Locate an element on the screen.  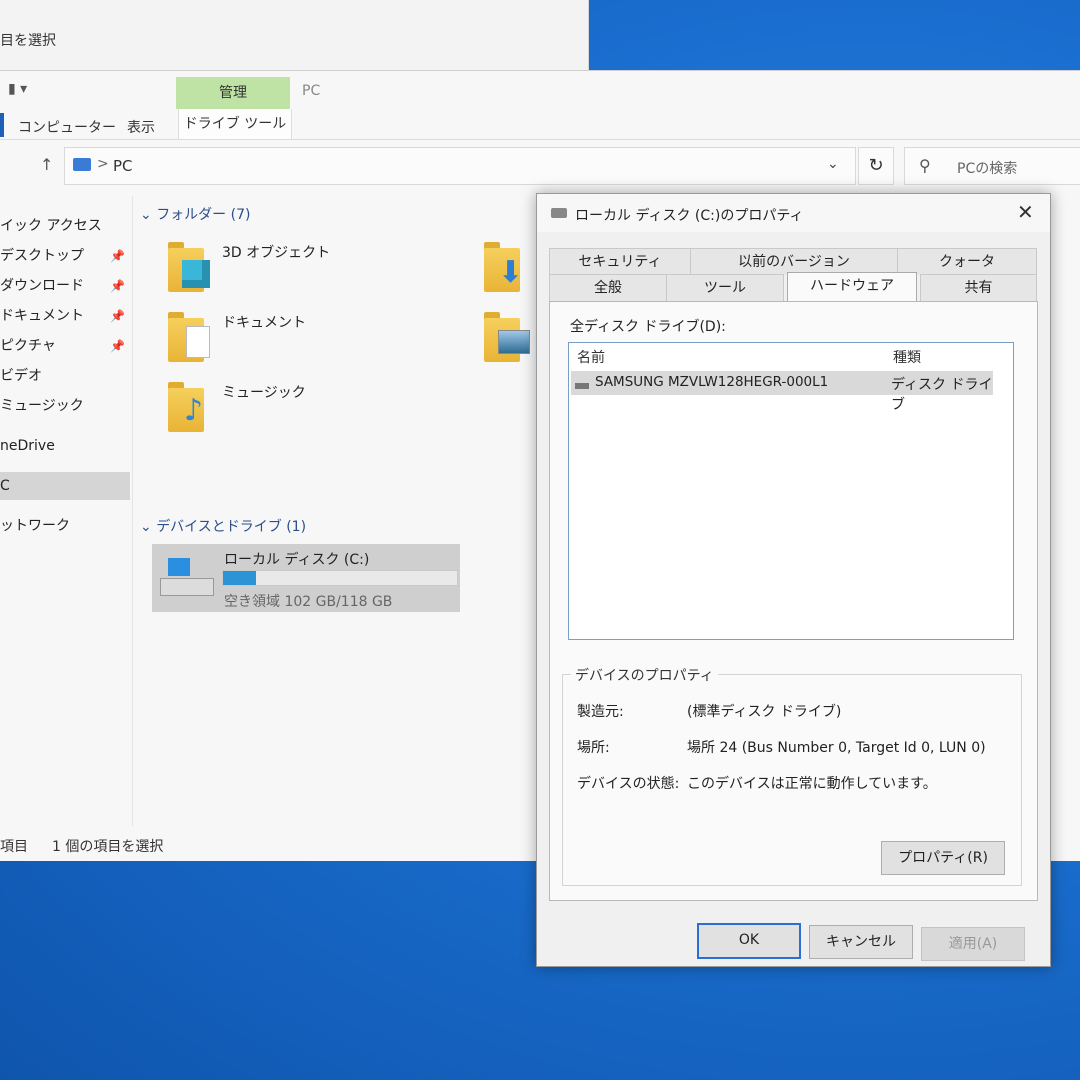
sidebar-item-music: ミュージック is located at coordinates (65, 406).